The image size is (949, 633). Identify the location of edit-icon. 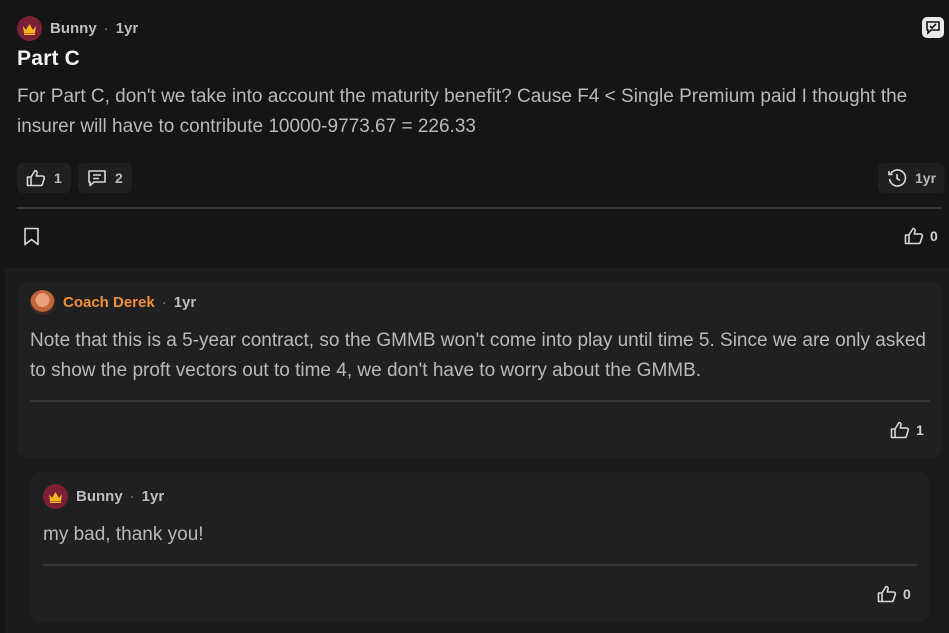
(933, 27).